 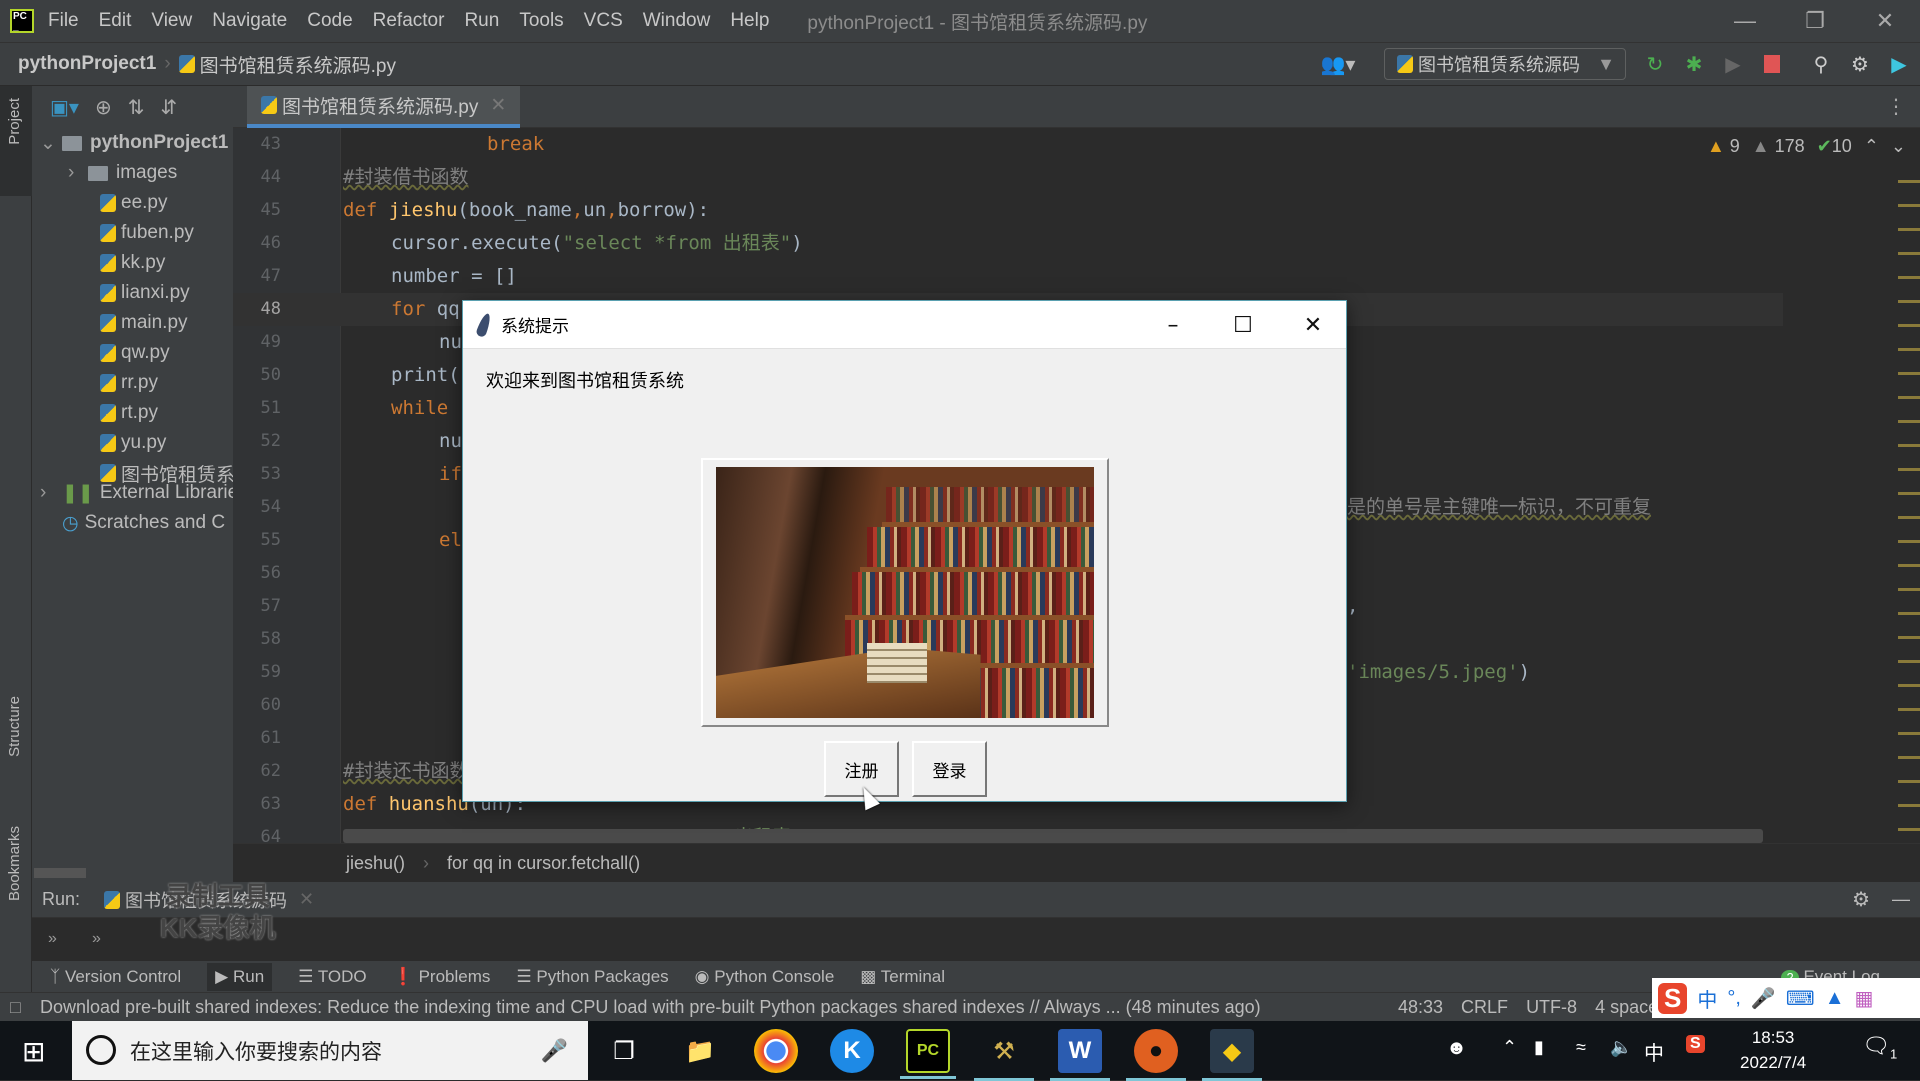 I want to click on tree-root: ⌄ pythonProject1, so click(x=134, y=143).